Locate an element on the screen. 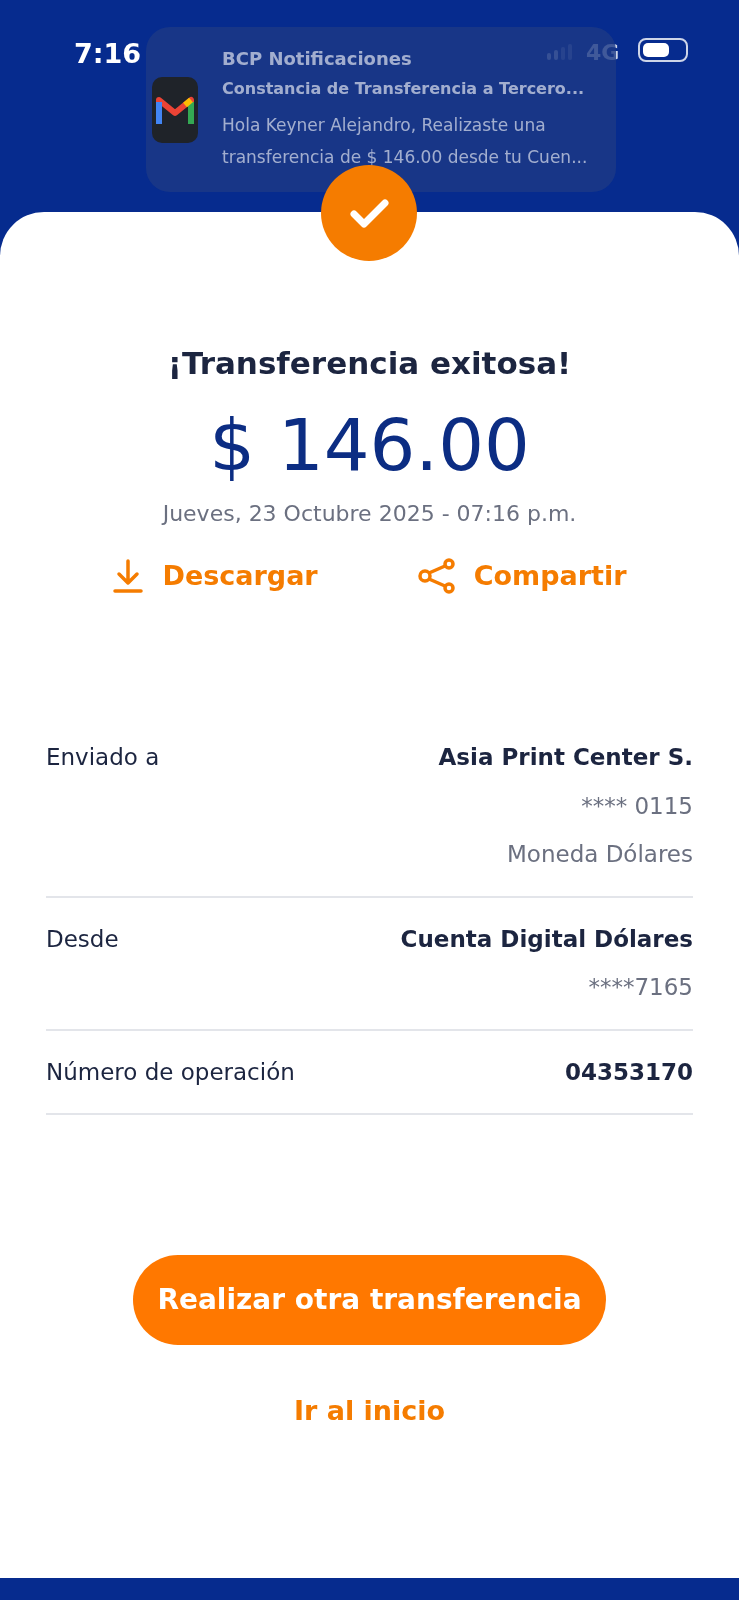 The image size is (739, 1600). success-title: ¡Transferencia exitosa! is located at coordinates (369, 363).